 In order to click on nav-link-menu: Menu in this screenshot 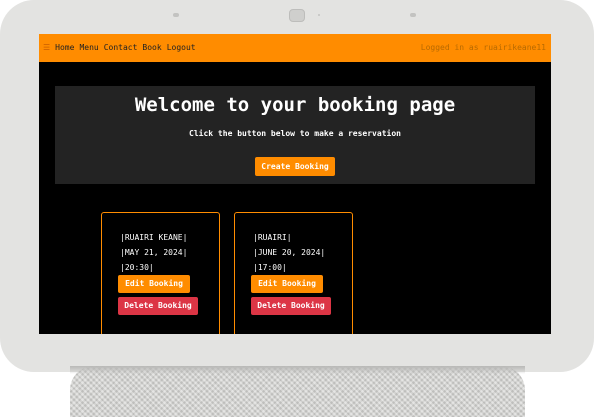, I will do `click(88, 47)`.